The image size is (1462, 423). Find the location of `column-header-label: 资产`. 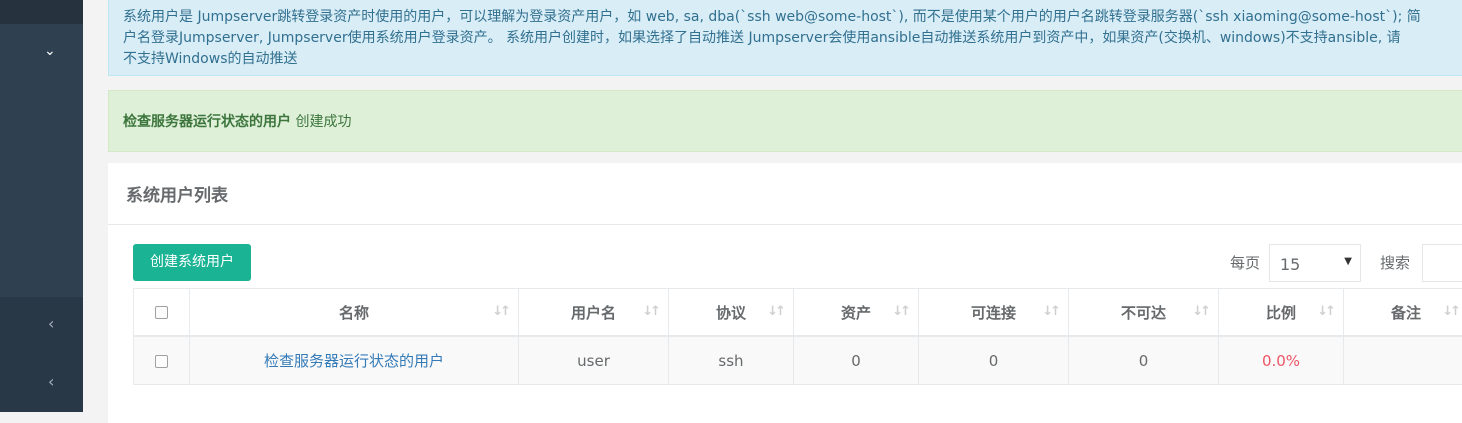

column-header-label: 资产 is located at coordinates (856, 313).